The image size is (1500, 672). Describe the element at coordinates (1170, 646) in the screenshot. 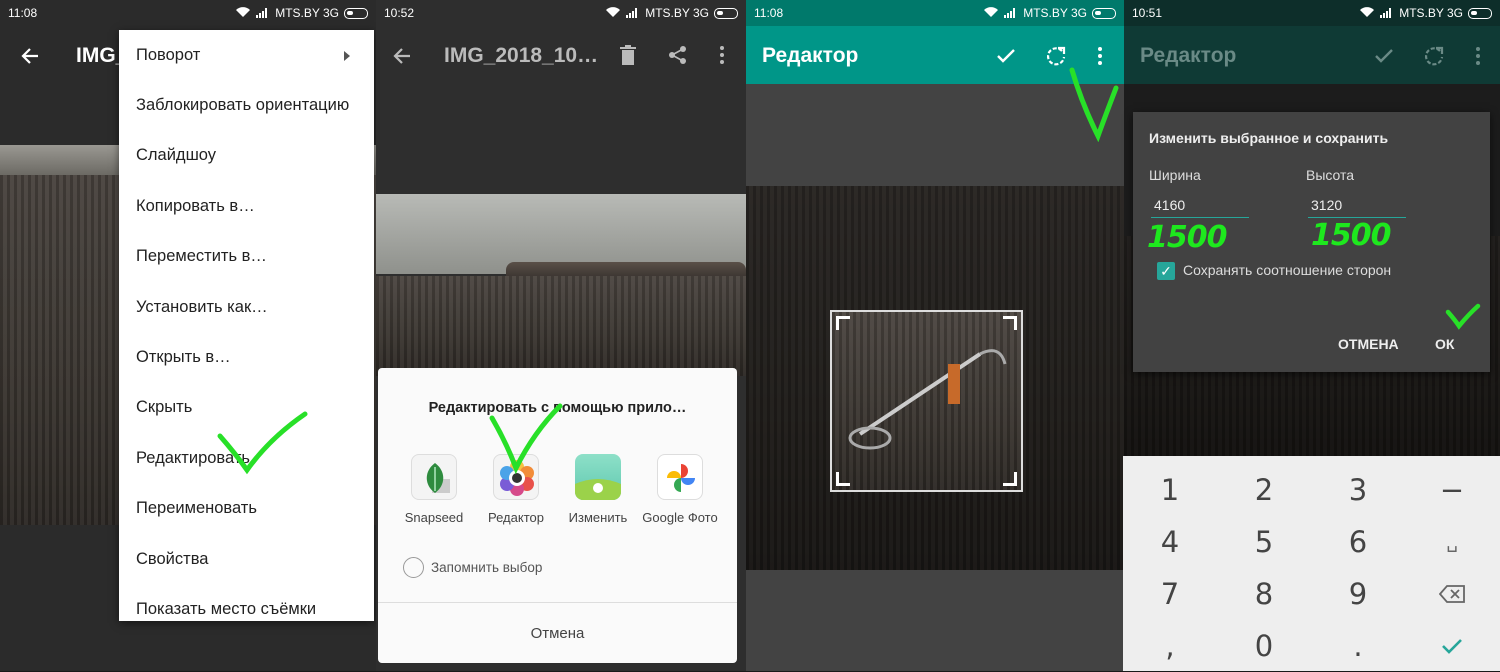

I see `key-comma: ,` at that location.